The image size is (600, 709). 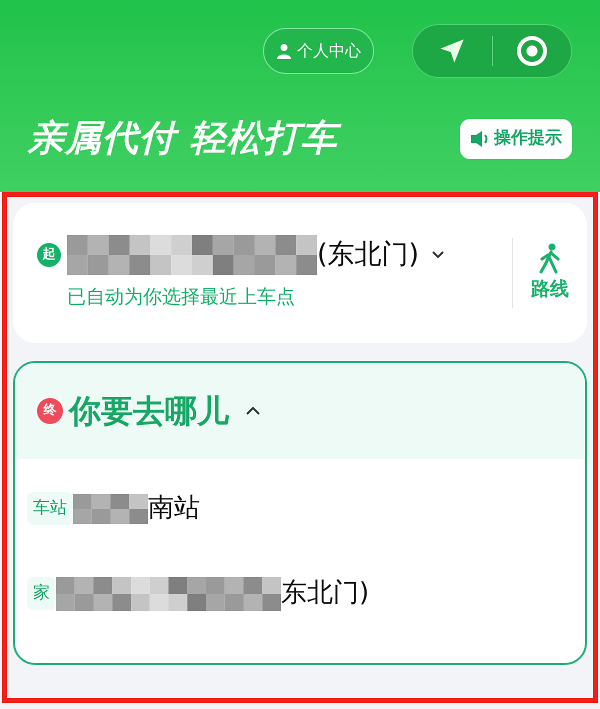 I want to click on person-icon, so click(x=284, y=51).